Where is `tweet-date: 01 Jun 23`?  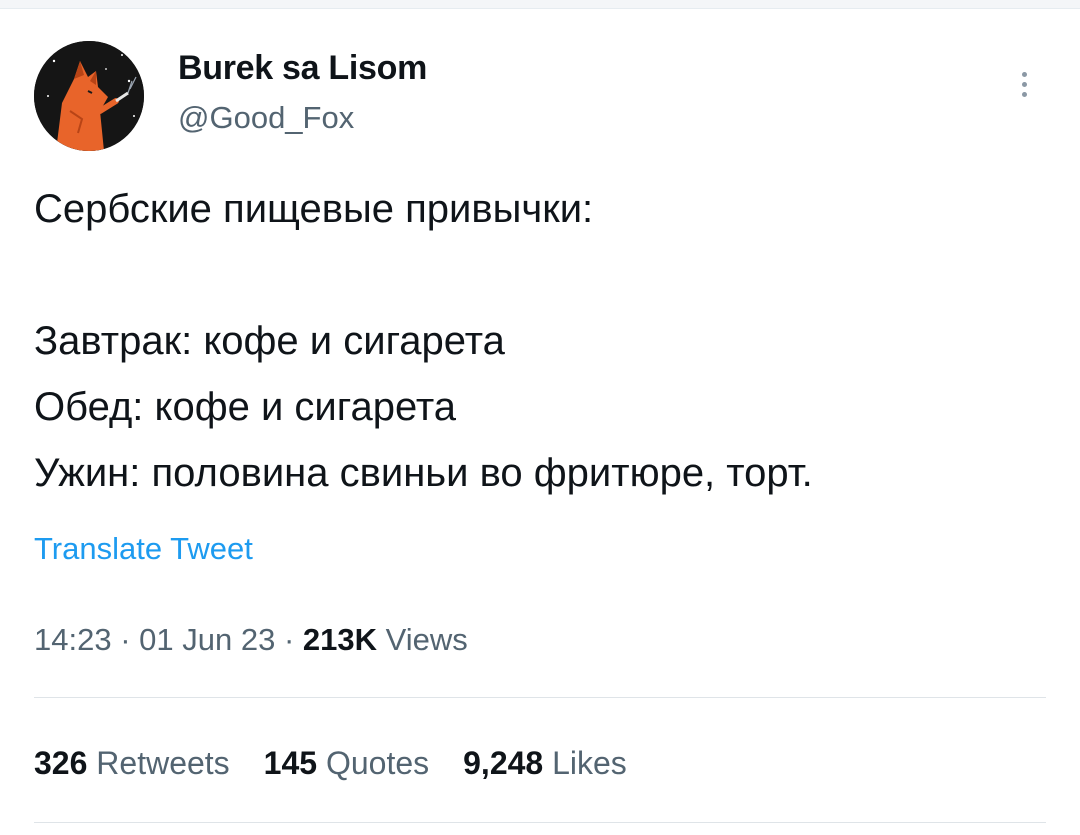
tweet-date: 01 Jun 23 is located at coordinates (207, 639).